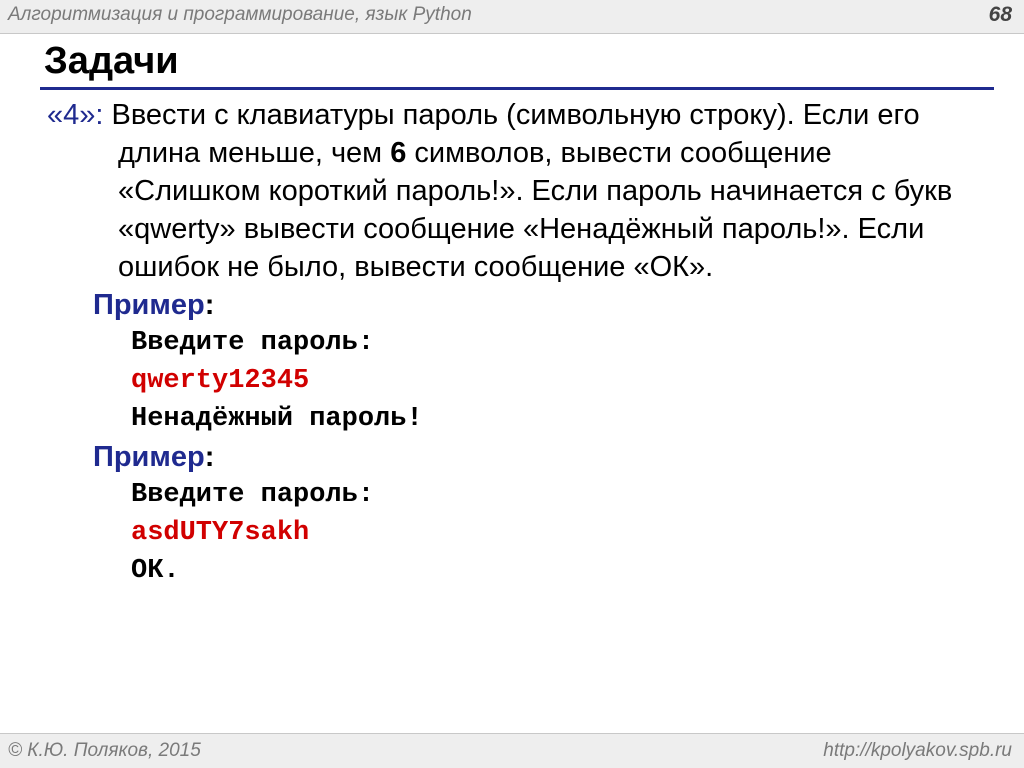  Describe the element at coordinates (277, 419) in the screenshot. I see `example-output-1: Ненадёжный пароль!` at that location.